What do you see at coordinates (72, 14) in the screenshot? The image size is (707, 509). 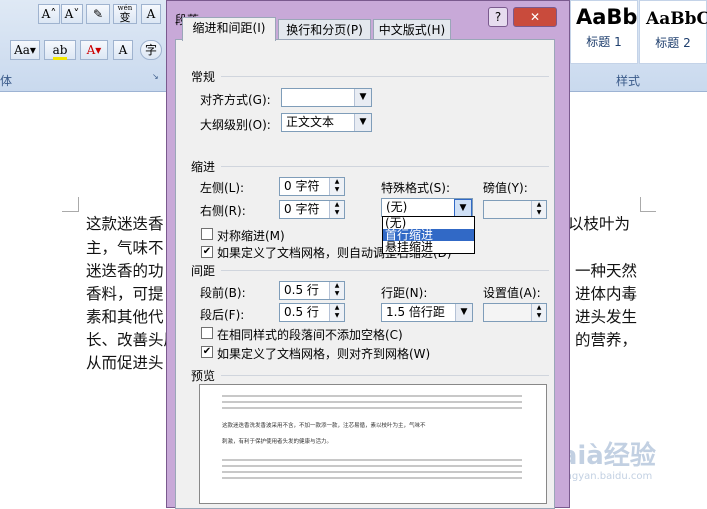 I see `shrink-font-button: A˅` at bounding box center [72, 14].